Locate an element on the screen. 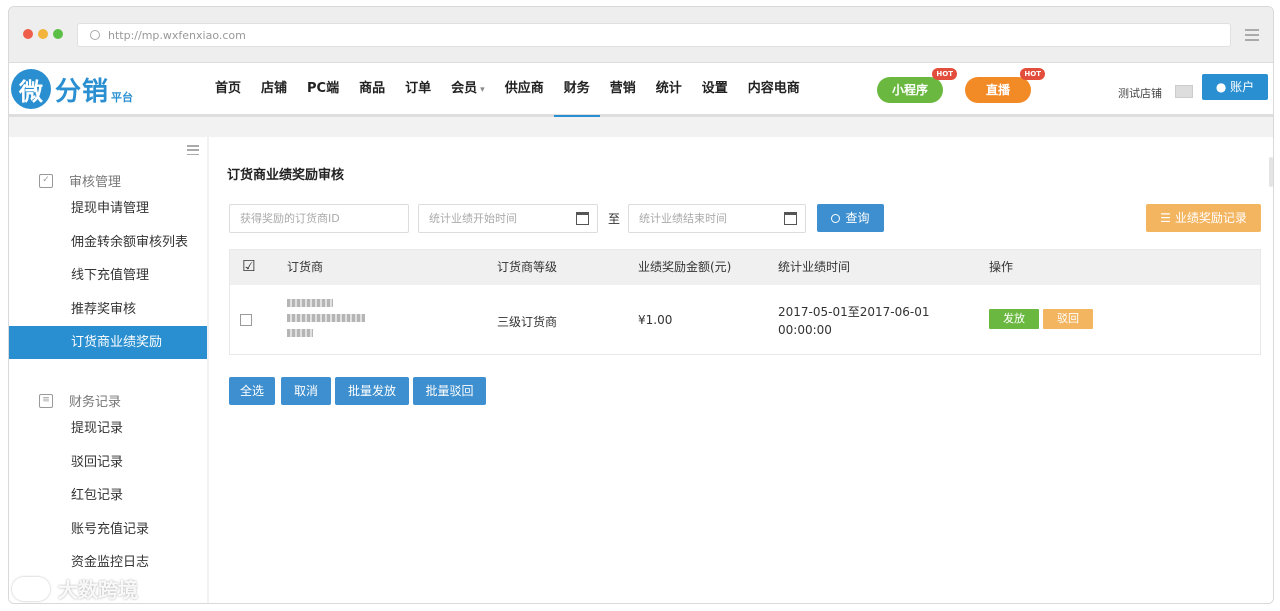  stat-period: 2017-05-01至2017-06-01 00:00:00 is located at coordinates (854, 321).